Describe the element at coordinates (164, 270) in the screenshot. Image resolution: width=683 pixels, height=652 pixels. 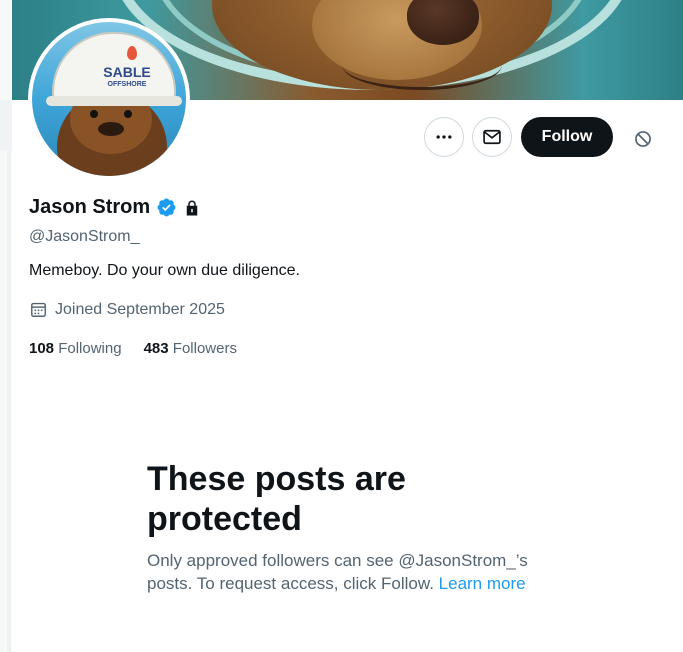
I see `bio: Memeboy. Do your own due diligence.` at that location.